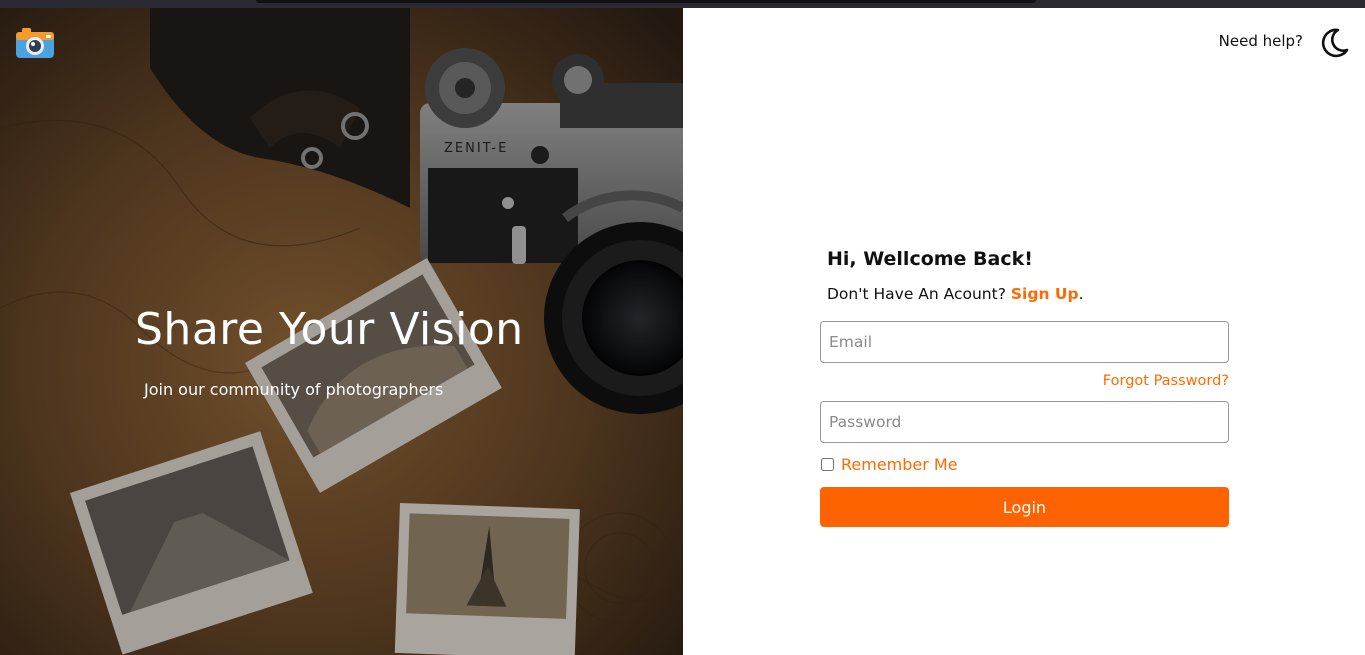 This screenshot has width=1365, height=655. Describe the element at coordinates (1024, 507) in the screenshot. I see `login-button: Login` at that location.